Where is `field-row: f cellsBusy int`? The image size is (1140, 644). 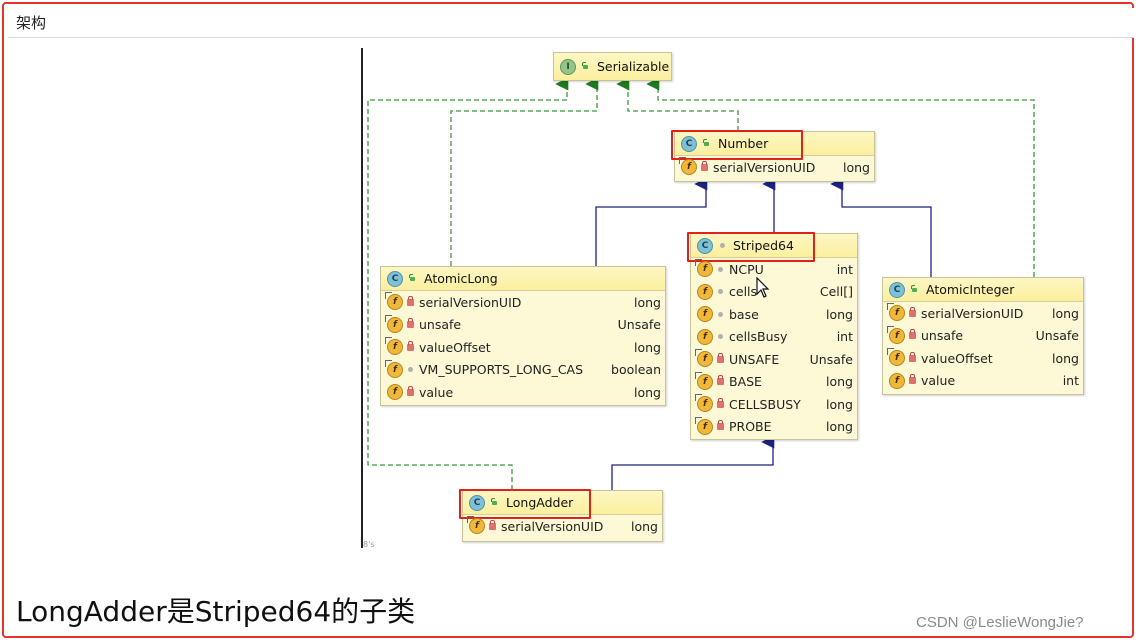
field-row: f cellsBusy int is located at coordinates (774, 337).